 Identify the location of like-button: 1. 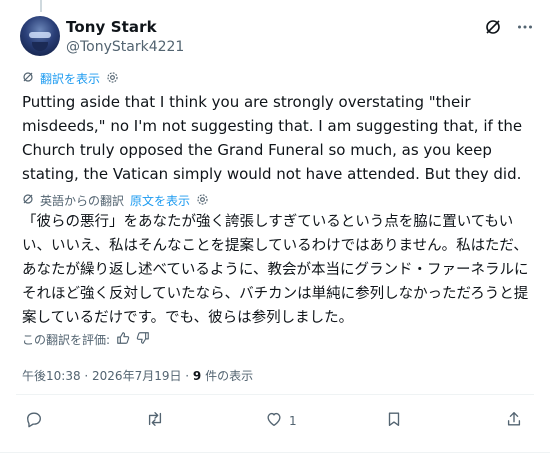
(281, 420).